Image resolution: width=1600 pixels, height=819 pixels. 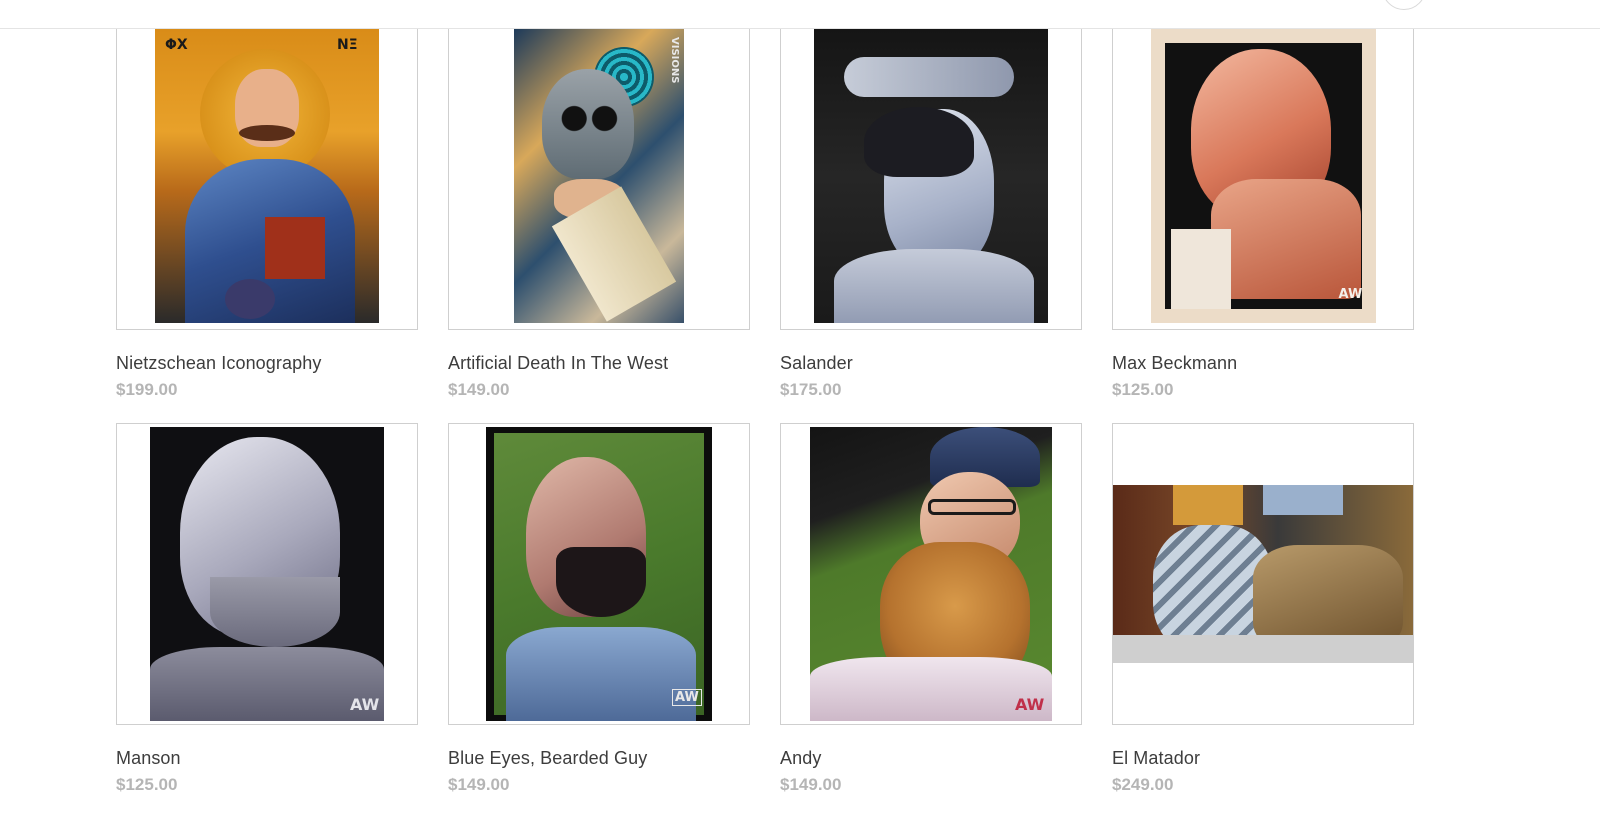 What do you see at coordinates (147, 389) in the screenshot?
I see `product-price: $199.00` at bounding box center [147, 389].